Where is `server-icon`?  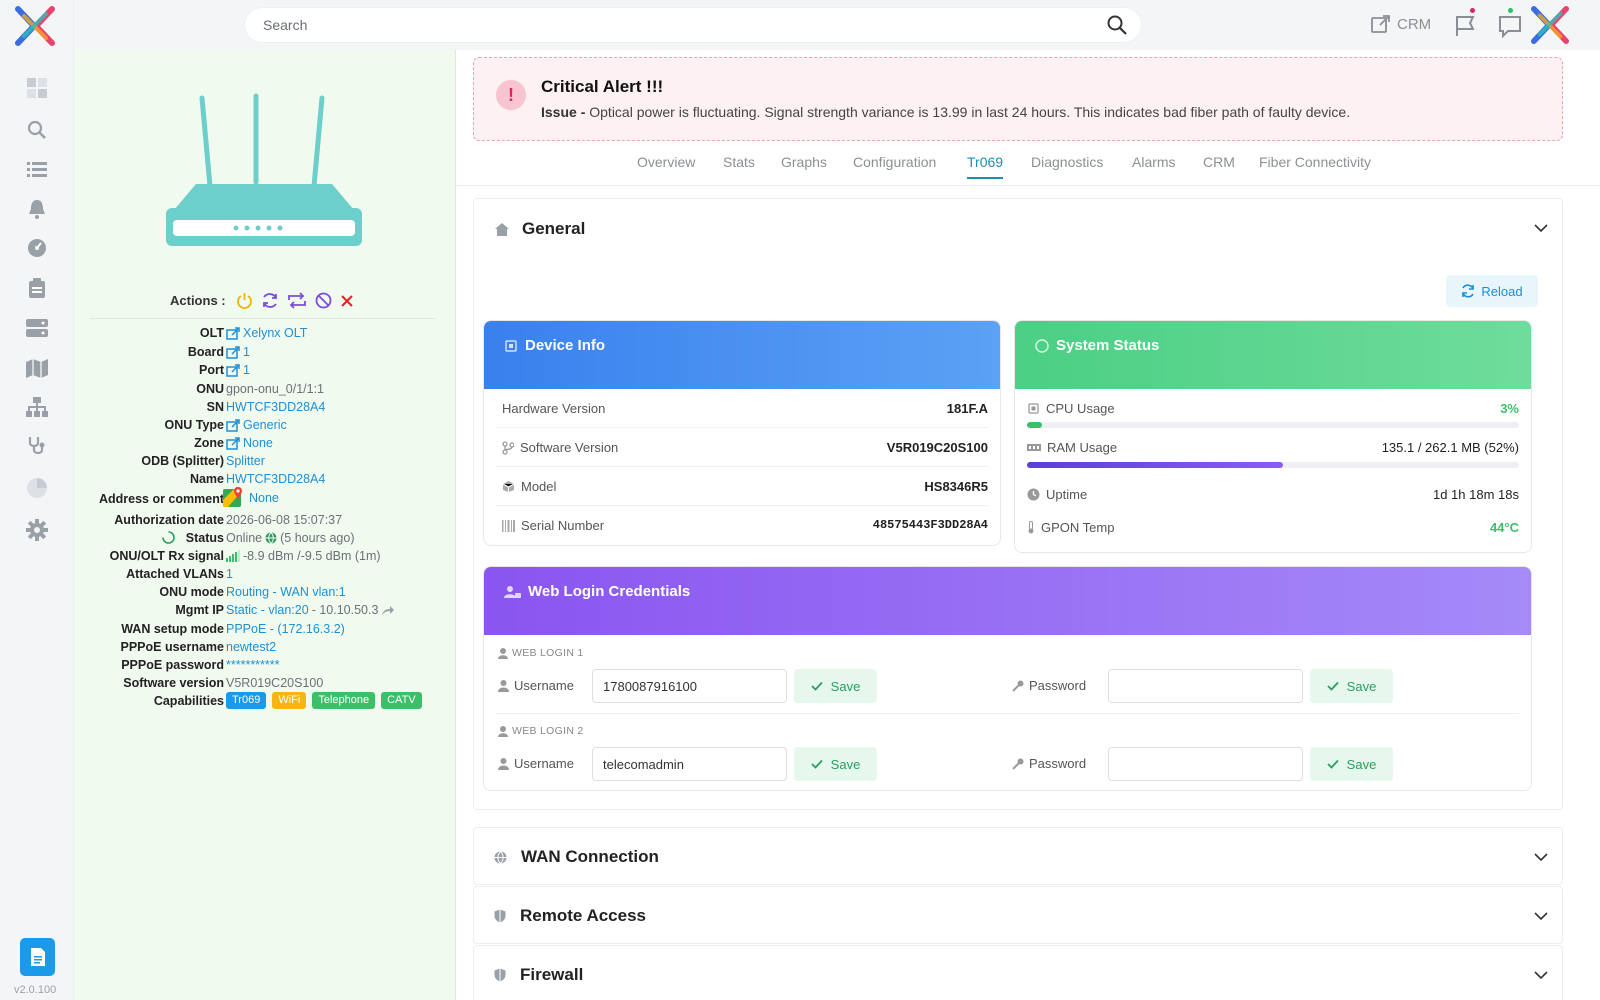
server-icon is located at coordinates (37, 328).